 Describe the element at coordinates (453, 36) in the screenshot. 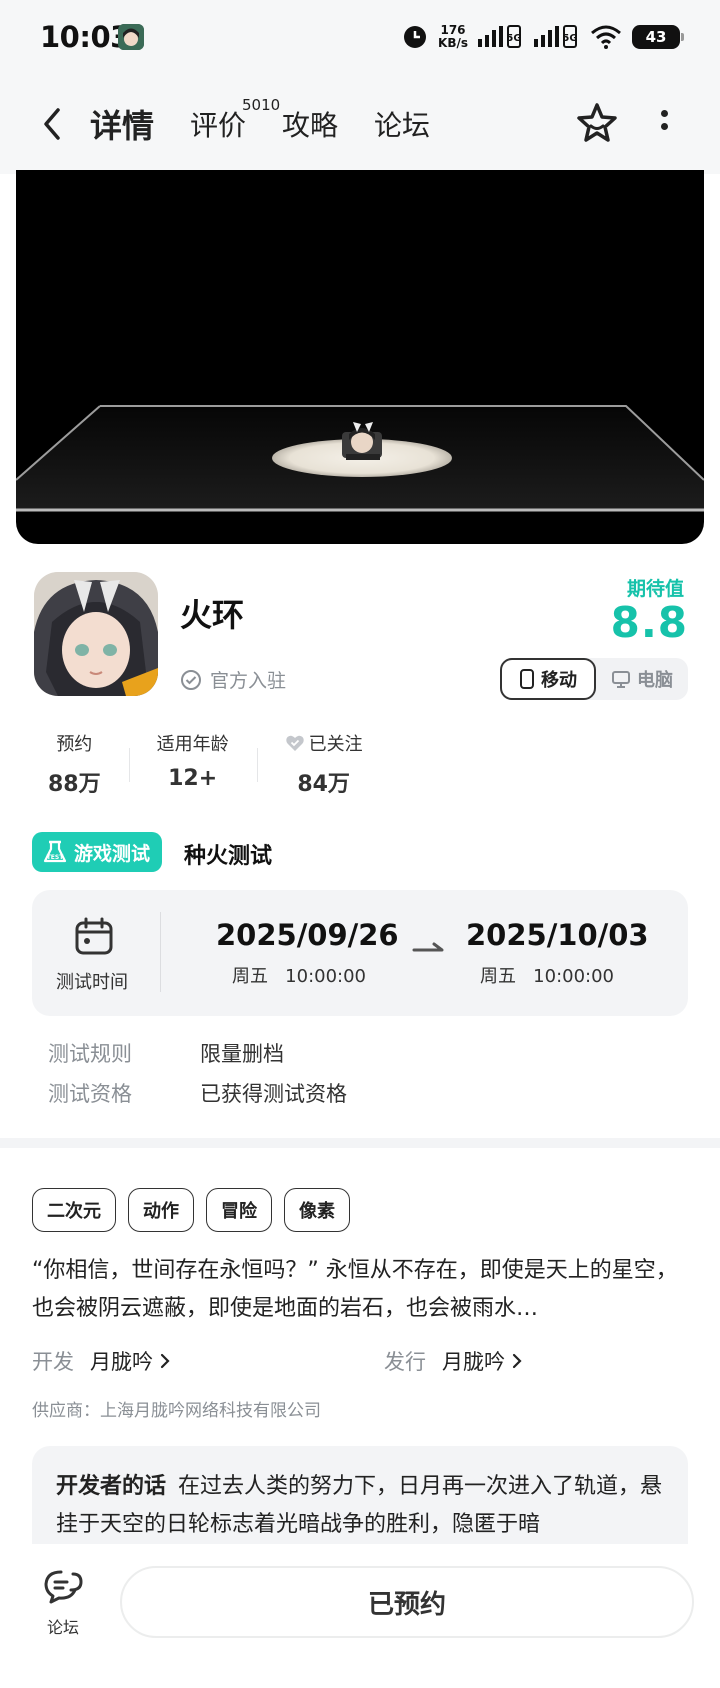

I see `network-speed: 176 KB/s` at that location.